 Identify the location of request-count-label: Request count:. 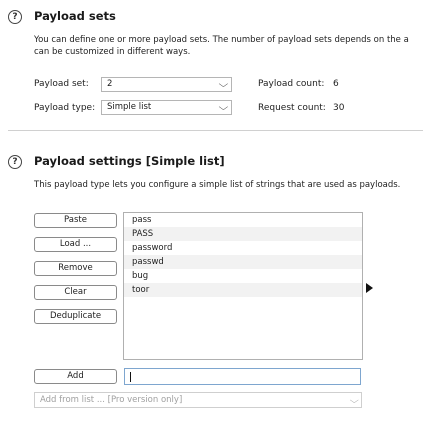
(292, 108).